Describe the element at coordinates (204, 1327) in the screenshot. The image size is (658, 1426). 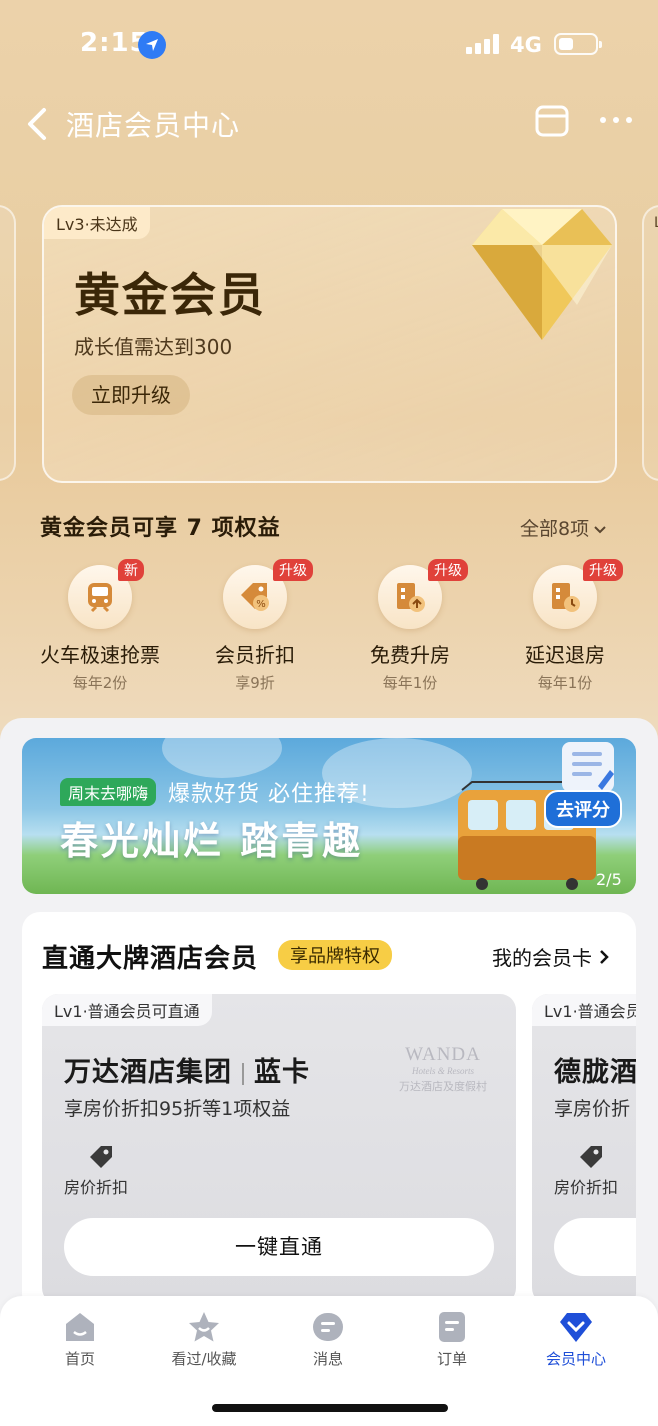
I see `star-icon` at that location.